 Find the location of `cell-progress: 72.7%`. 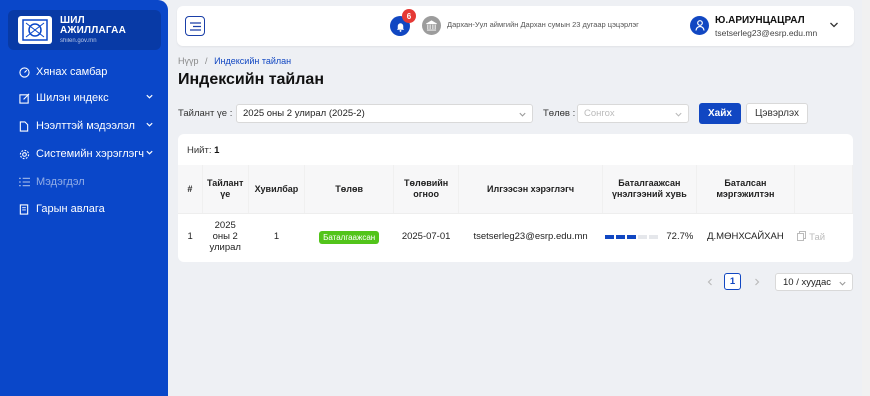

cell-progress: 72.7% is located at coordinates (649, 237).